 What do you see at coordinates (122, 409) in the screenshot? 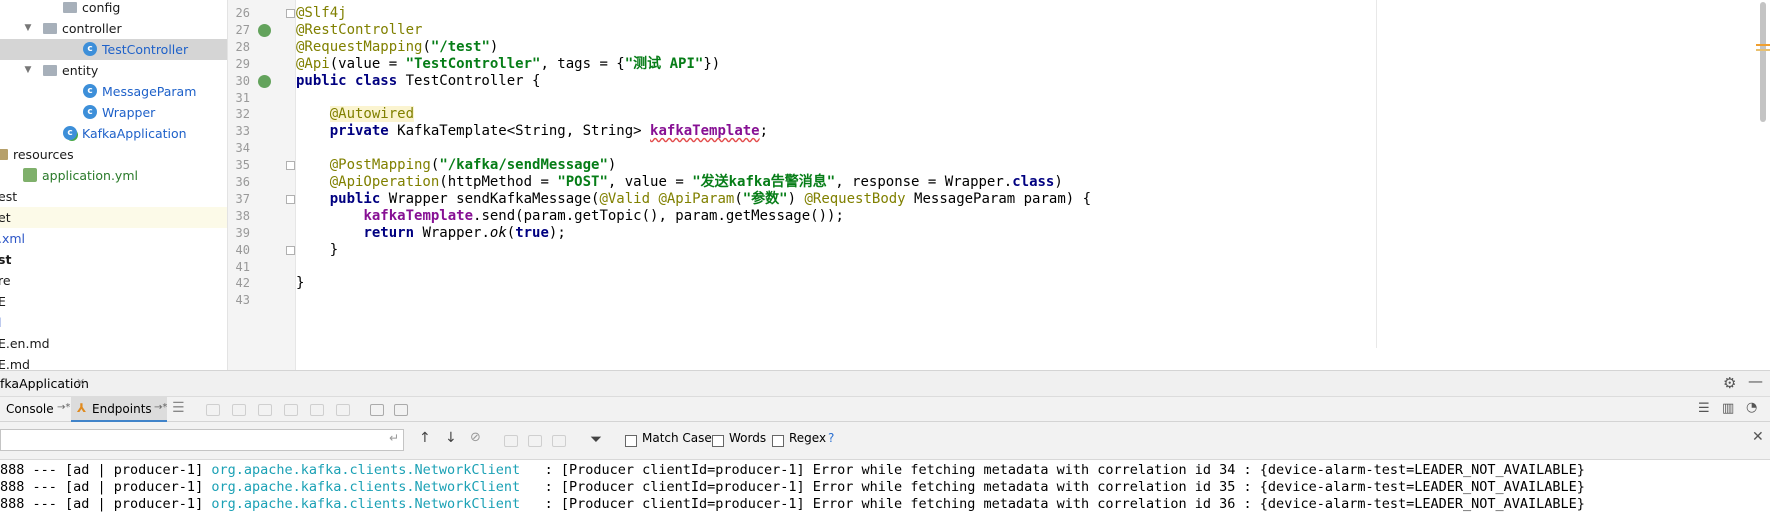
I see `tab-endpoints-label: Endpoints` at bounding box center [122, 409].